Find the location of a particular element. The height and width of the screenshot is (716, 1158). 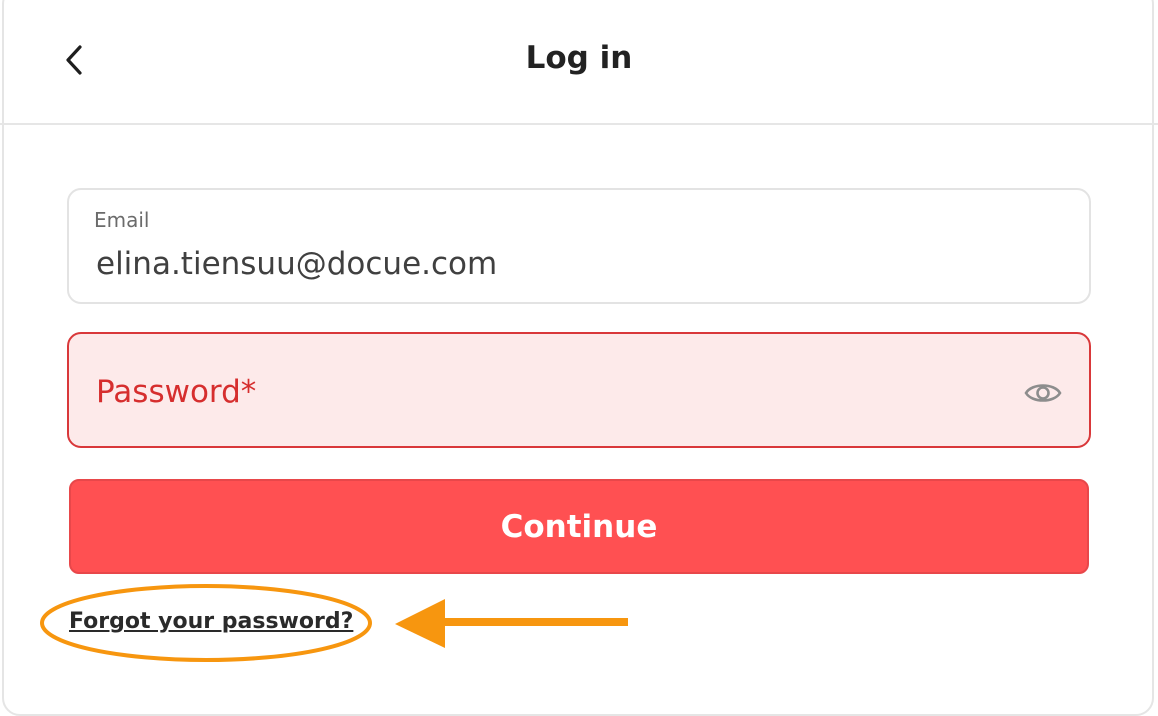

eye-icon is located at coordinates (1043, 393).